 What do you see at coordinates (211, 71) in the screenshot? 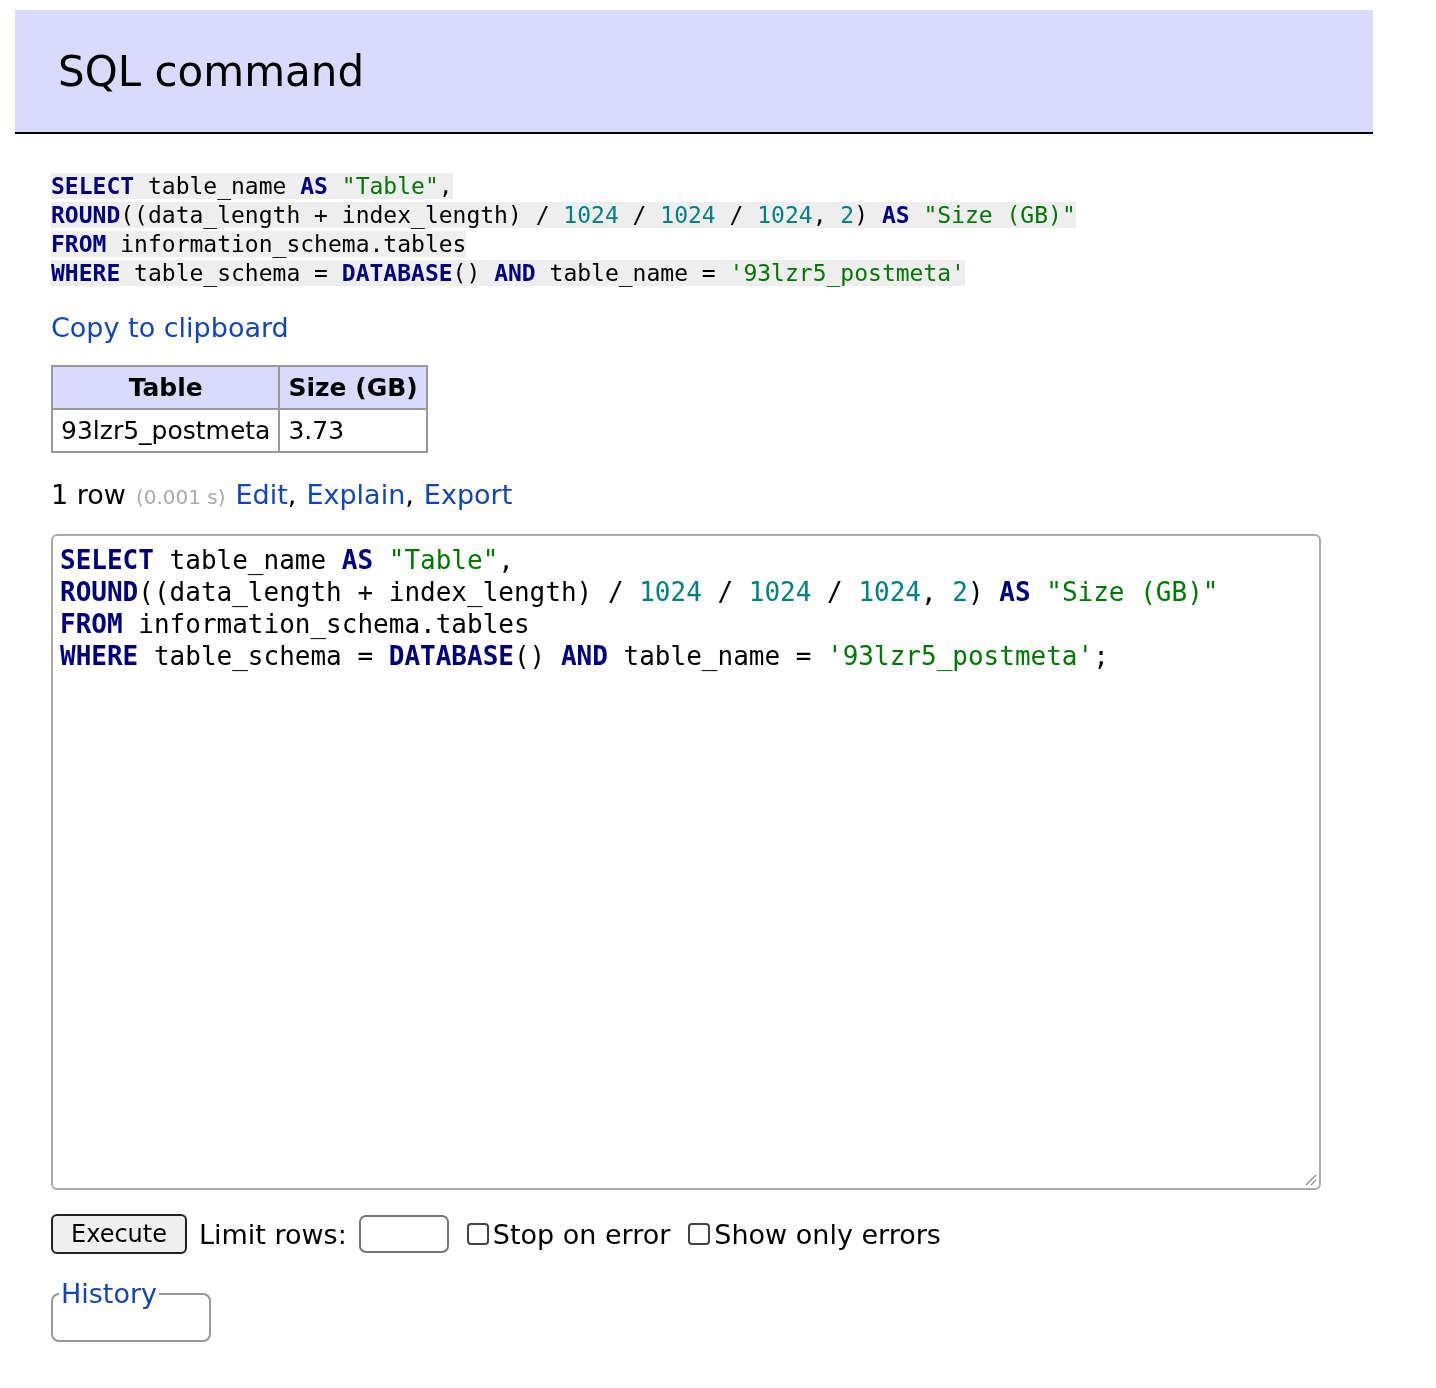
I see `page-title: SQL command` at bounding box center [211, 71].